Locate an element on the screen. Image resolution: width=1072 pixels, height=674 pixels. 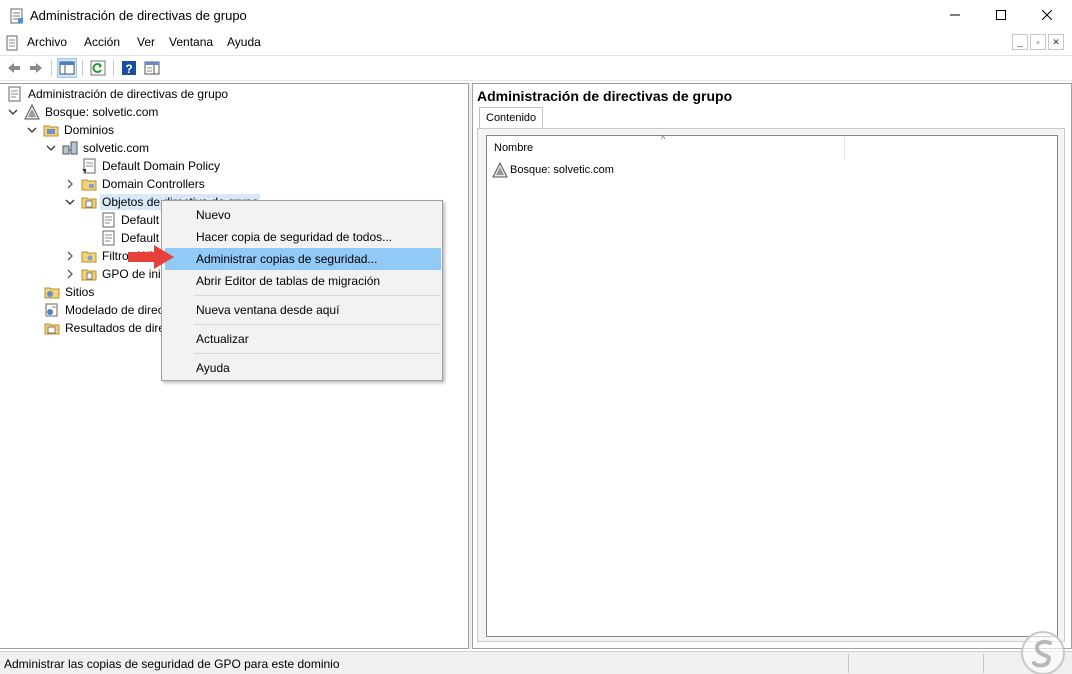
gpo-link-icon is located at coordinates (89, 166).